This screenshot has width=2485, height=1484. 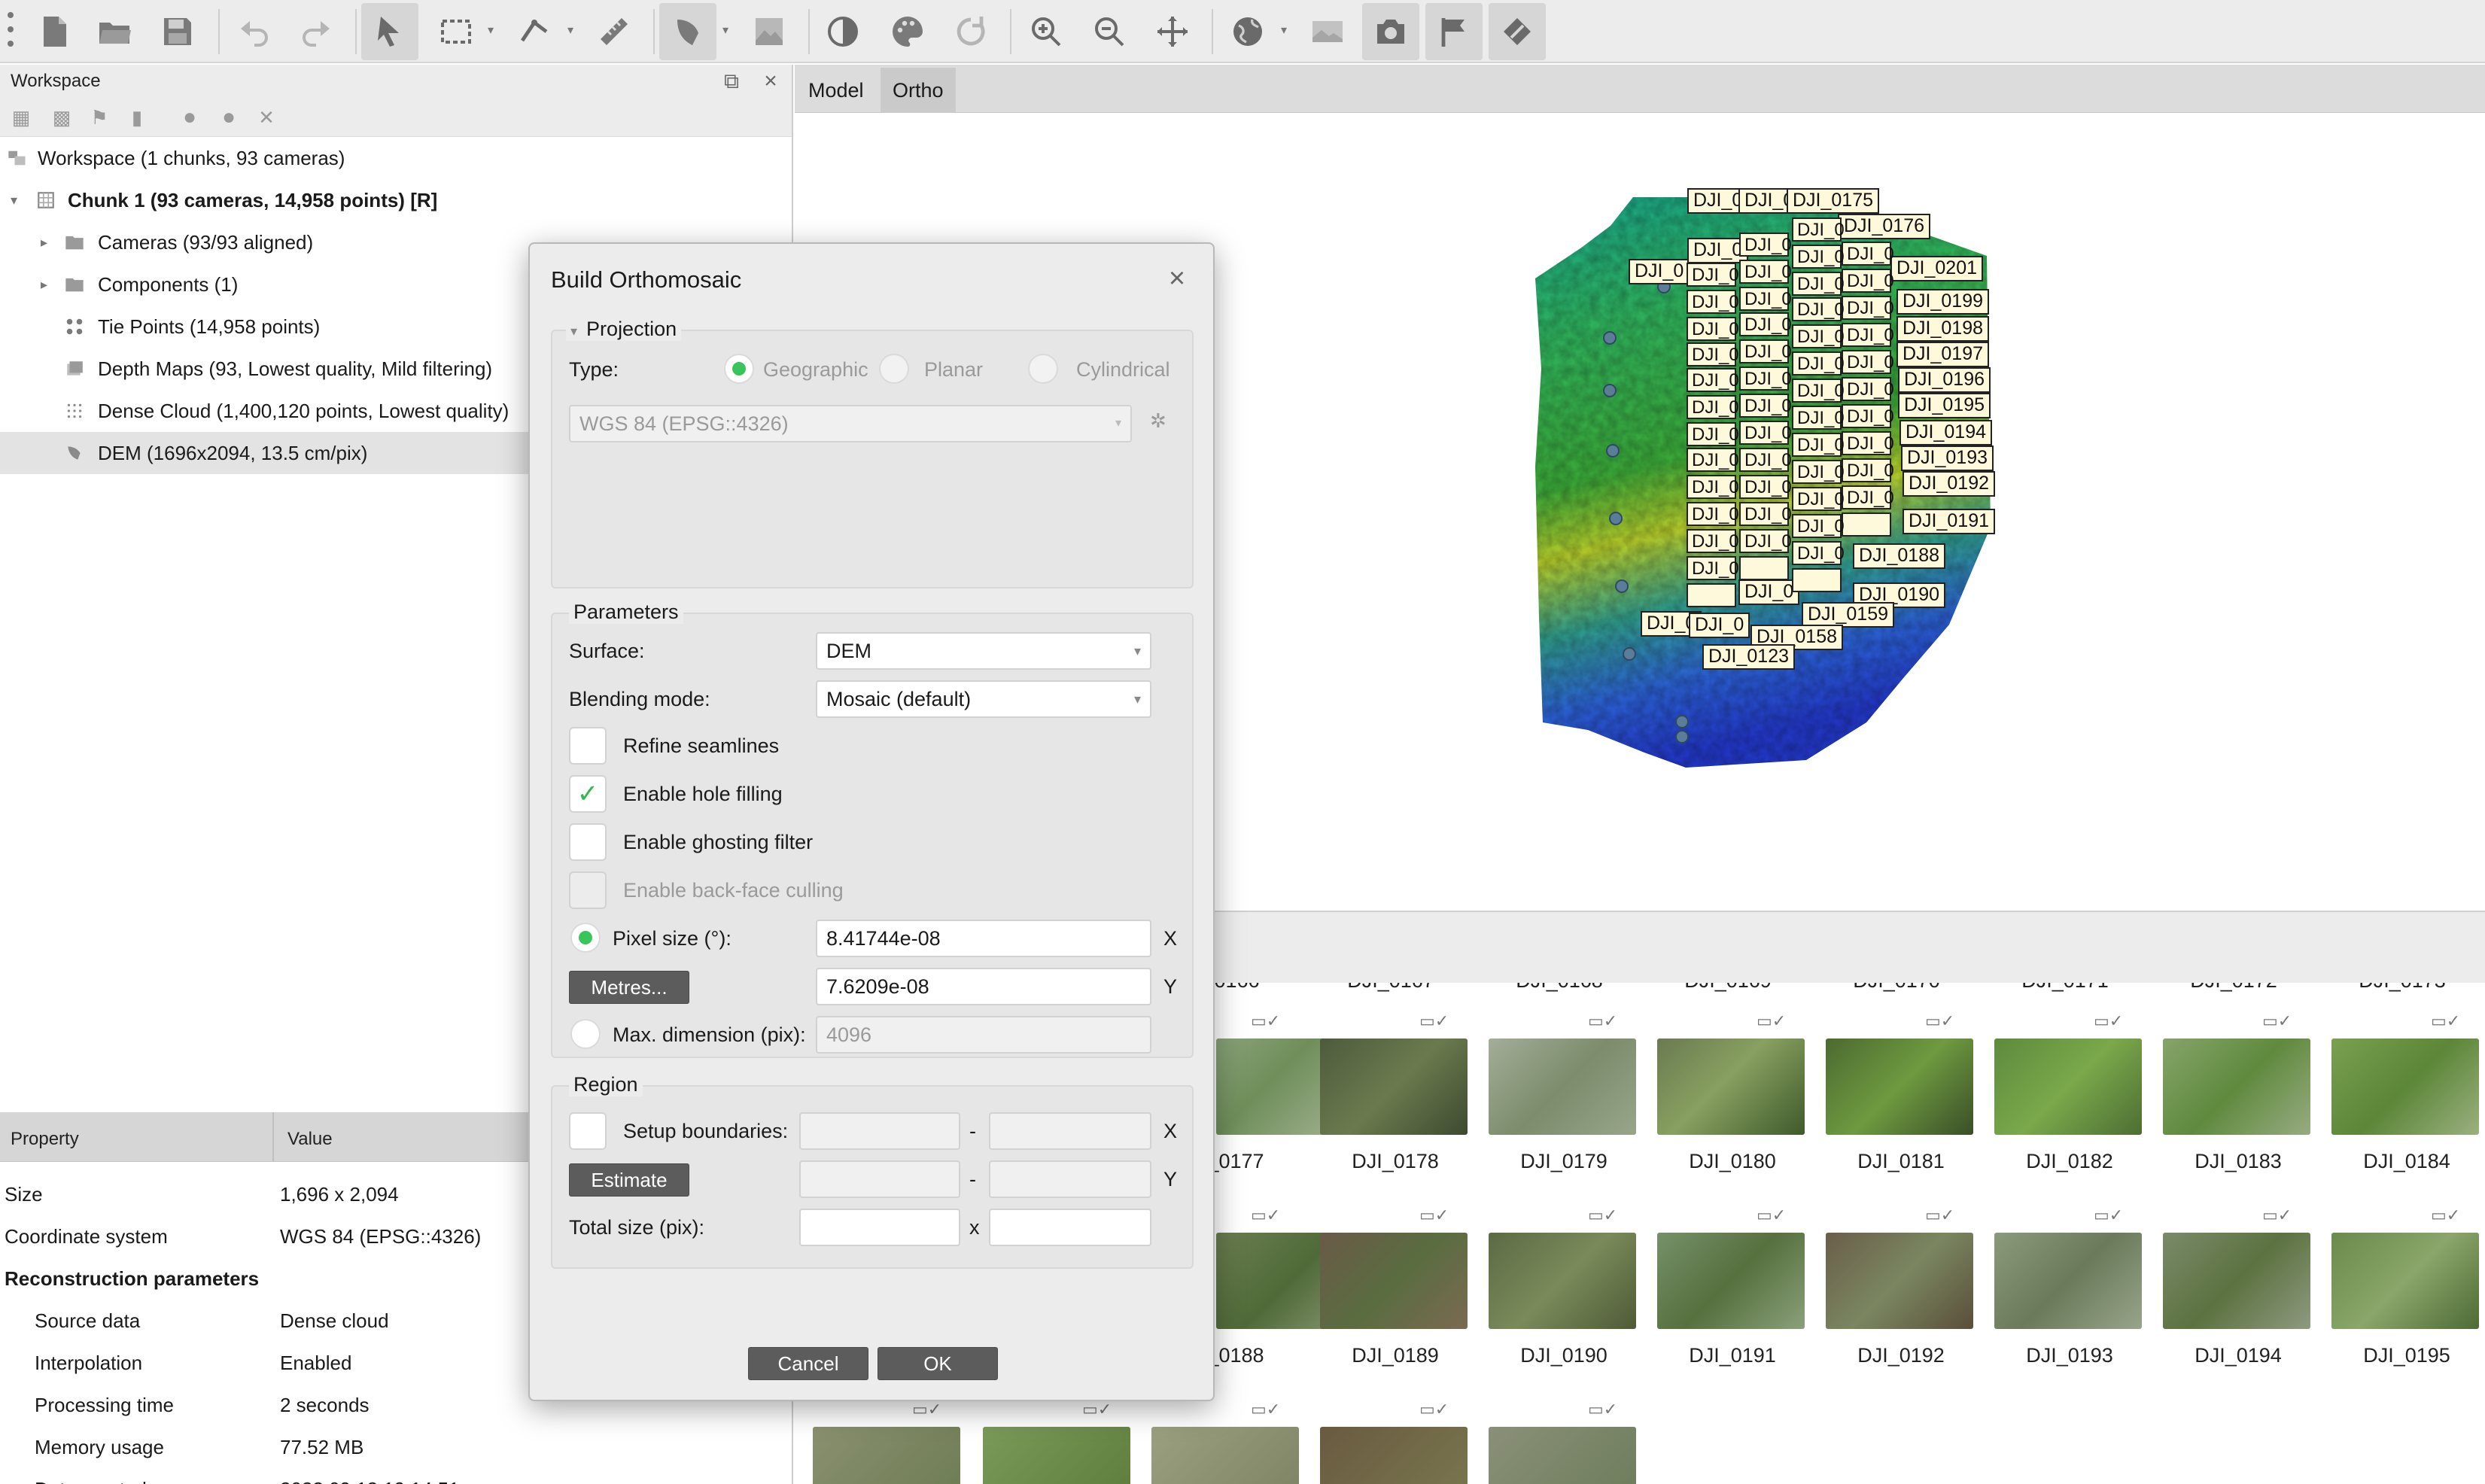 What do you see at coordinates (983, 938) in the screenshot?
I see `pixel-size-x-input: 8.41744e-08` at bounding box center [983, 938].